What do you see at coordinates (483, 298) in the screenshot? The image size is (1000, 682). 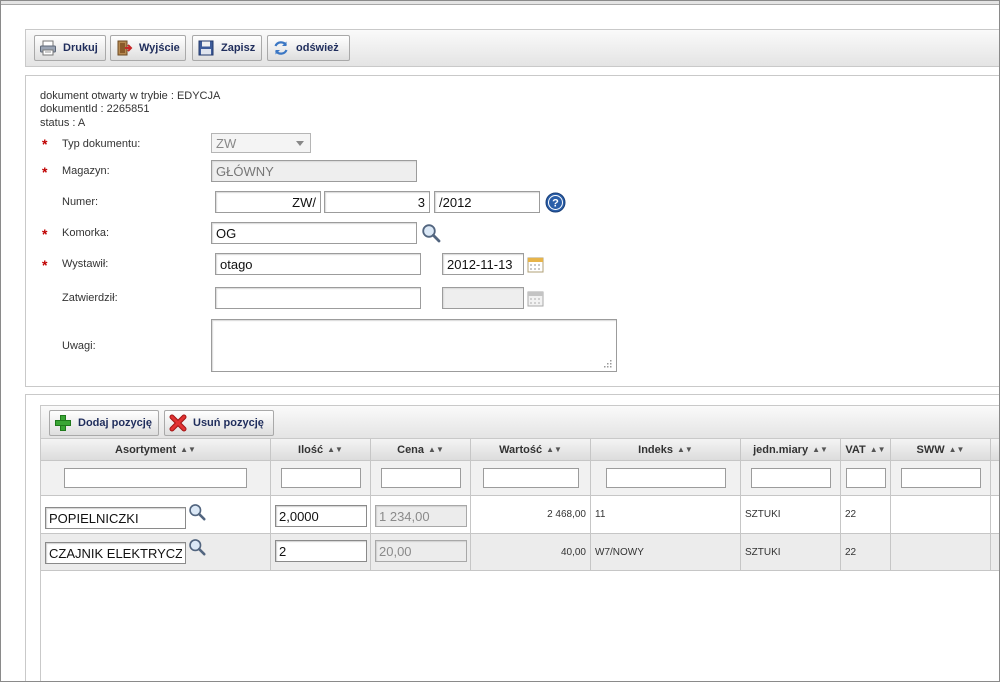 I see `zatwierdzil-date-field` at bounding box center [483, 298].